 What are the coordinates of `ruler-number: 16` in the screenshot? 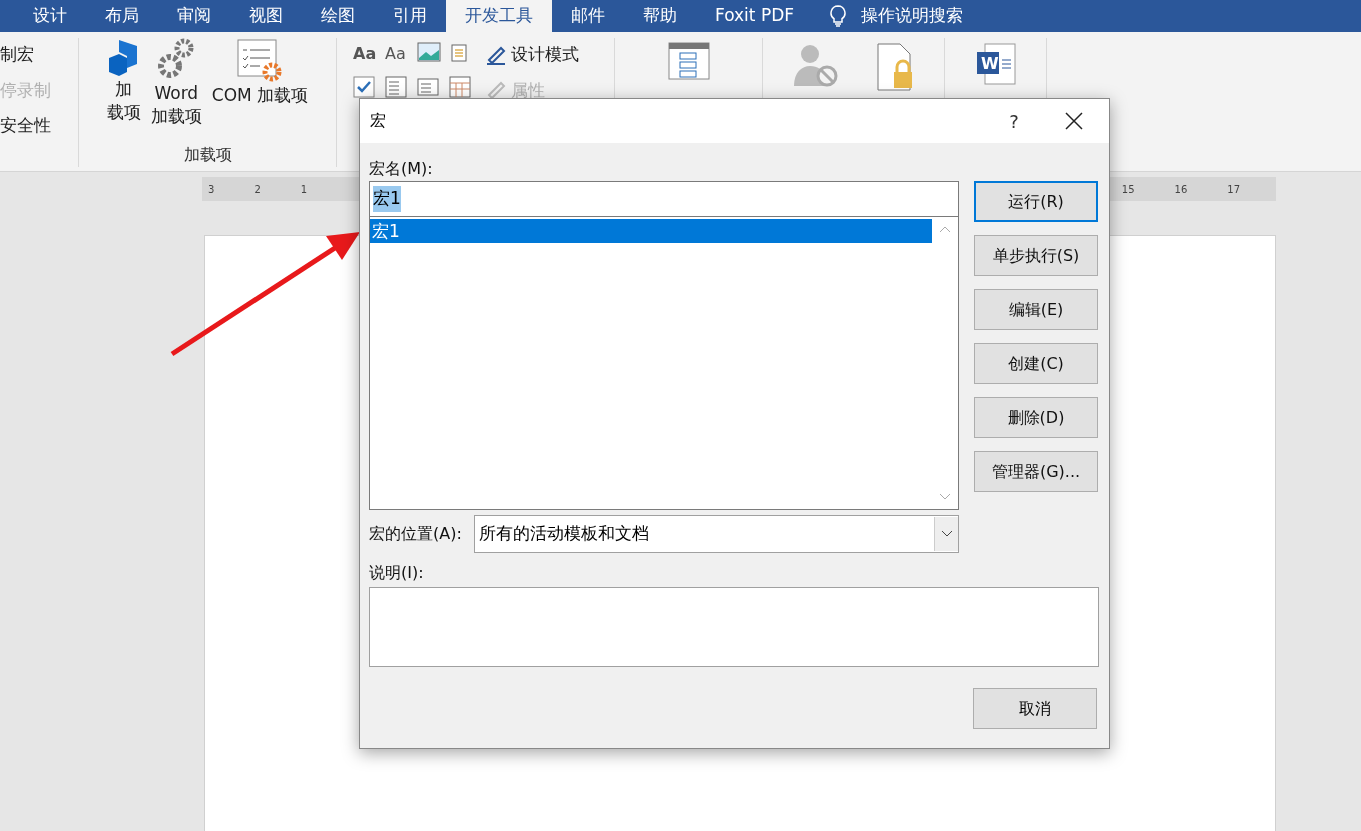 It's located at (1181, 189).